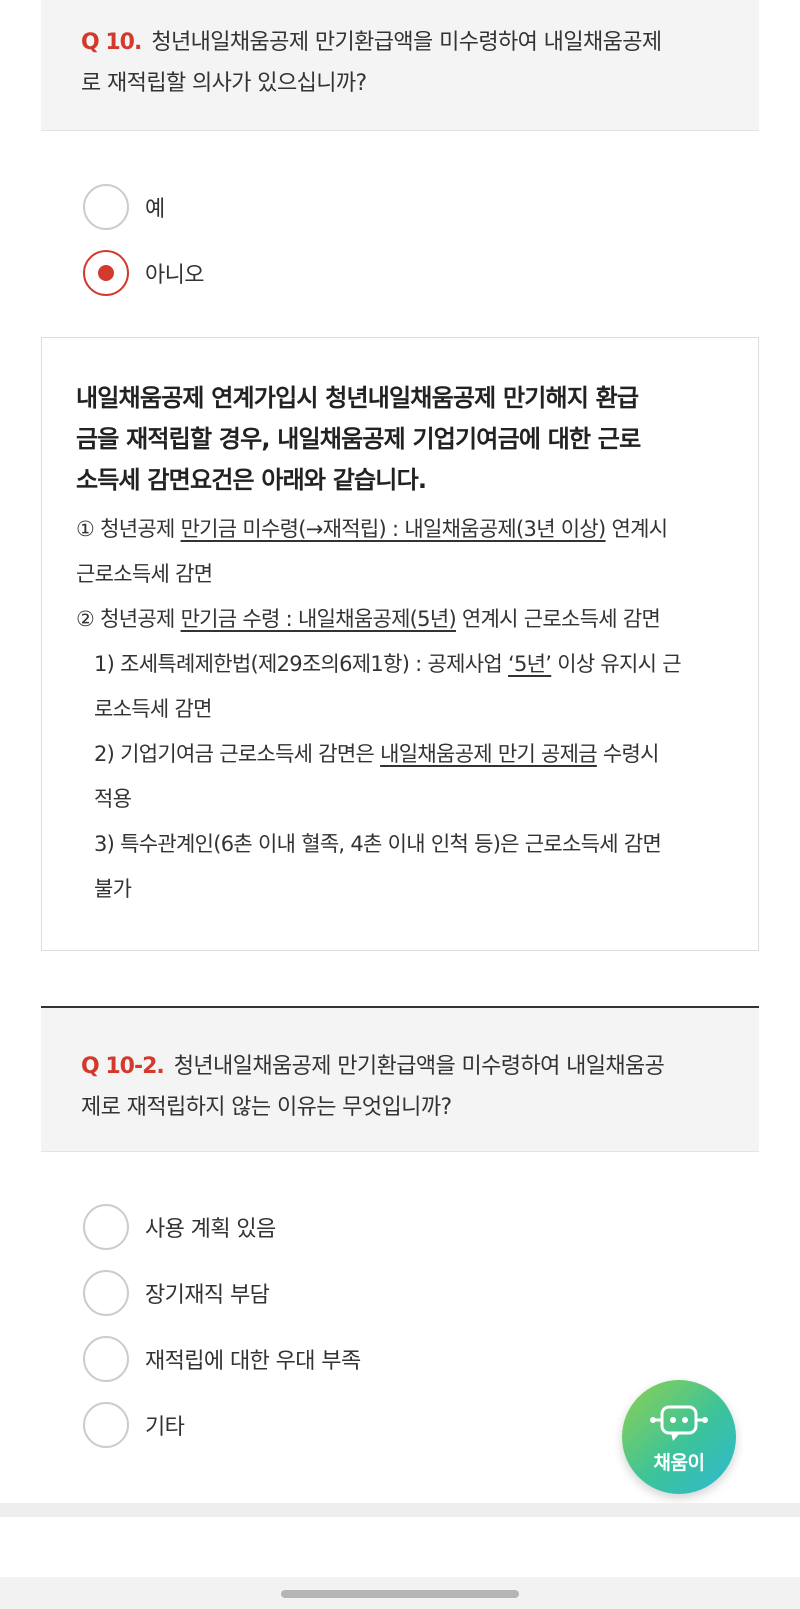 This screenshot has width=800, height=1609. I want to click on info-sub-2-a: 2) 기업기여금 근로소득세 감면은, so click(237, 754).